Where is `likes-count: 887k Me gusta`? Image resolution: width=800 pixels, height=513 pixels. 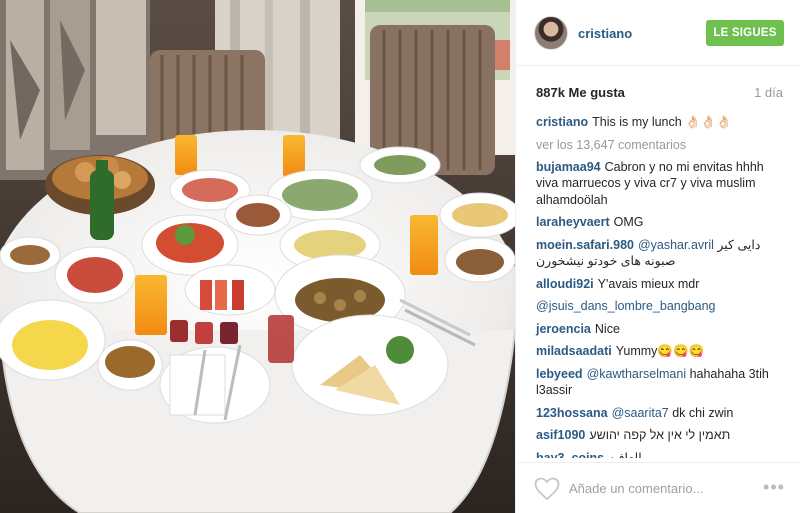
likes-count: 887k Me gusta is located at coordinates (580, 92).